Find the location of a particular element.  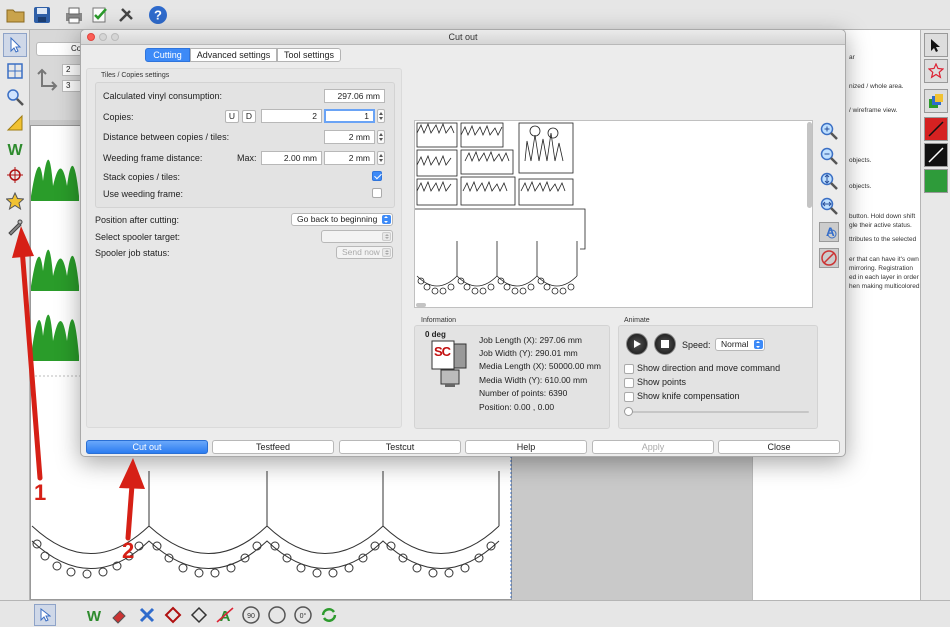

annotation-number-2: 2 is located at coordinates (128, 550).